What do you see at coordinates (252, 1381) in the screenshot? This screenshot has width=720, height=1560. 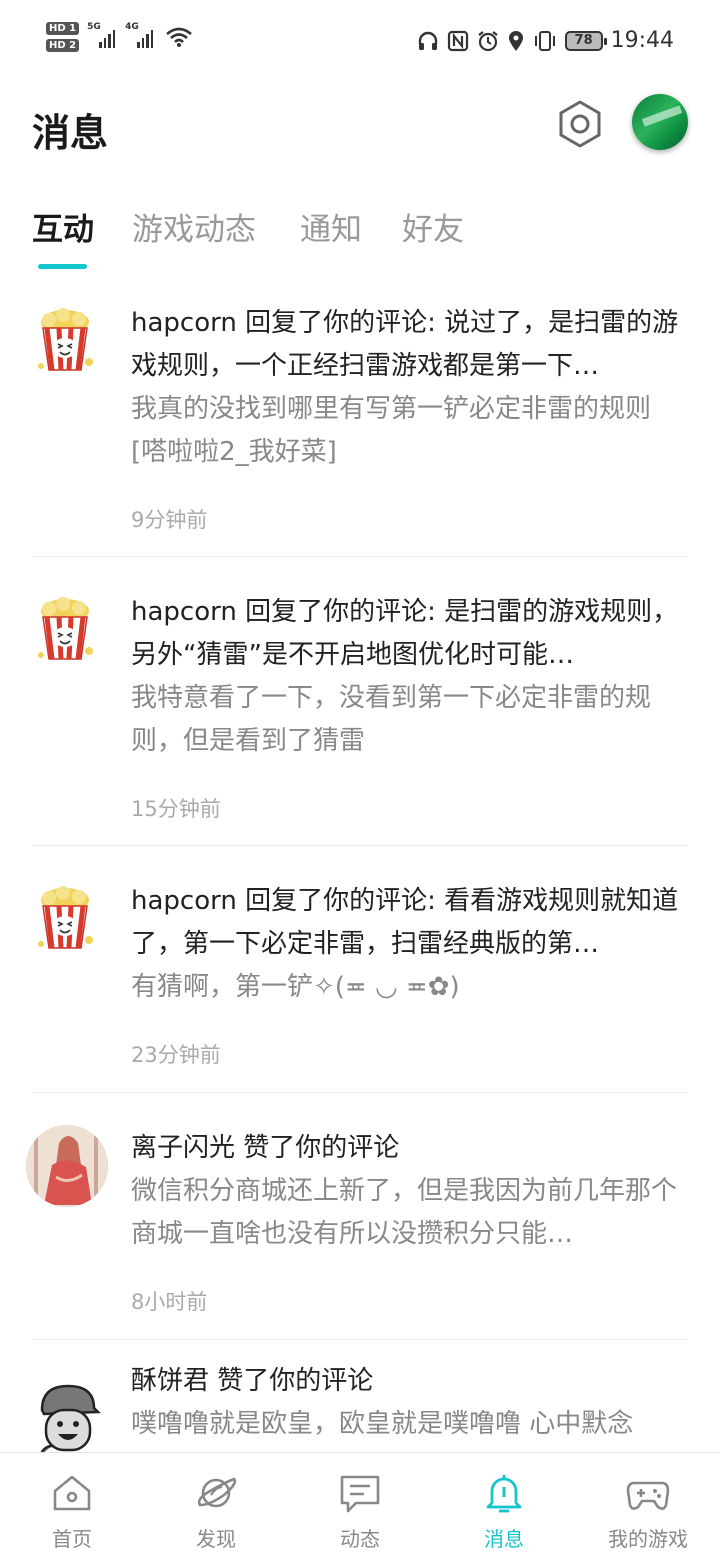 I see `message-title: 酥饼君 赞了你的评论` at bounding box center [252, 1381].